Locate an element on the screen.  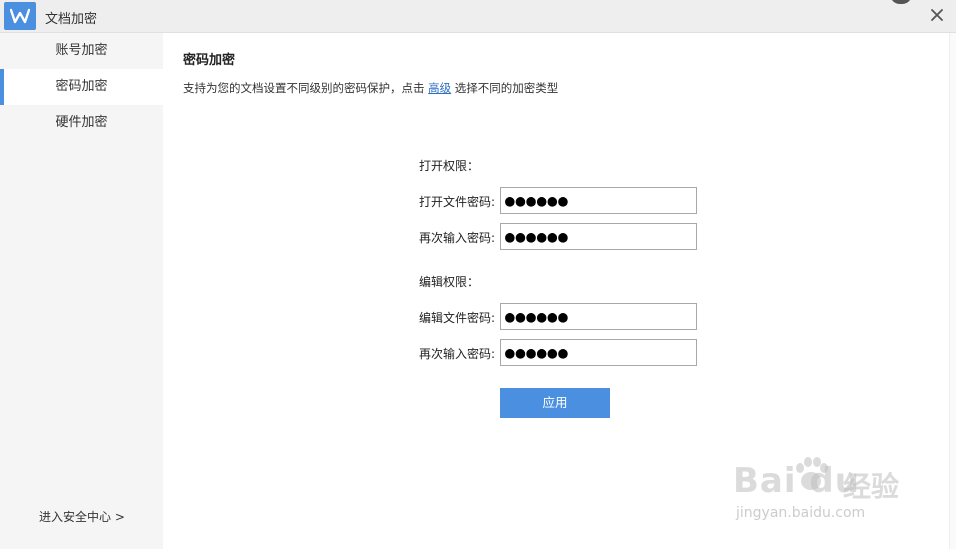
open-password-input: ●●●●●● is located at coordinates (598, 200).